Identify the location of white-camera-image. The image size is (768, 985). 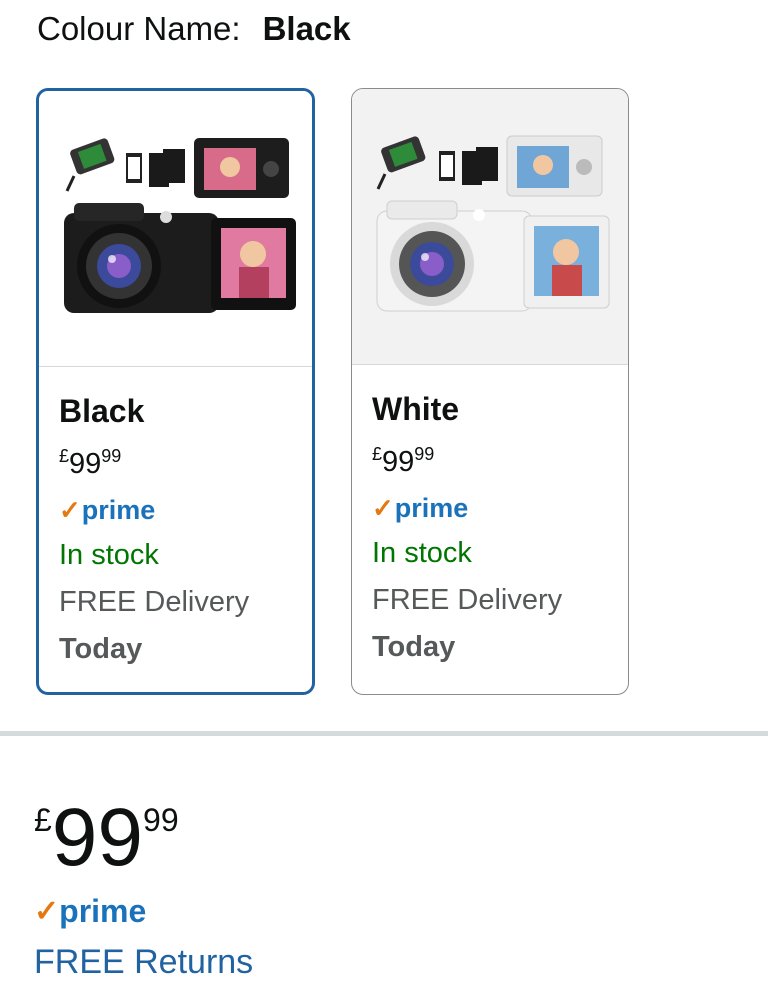
(490, 227).